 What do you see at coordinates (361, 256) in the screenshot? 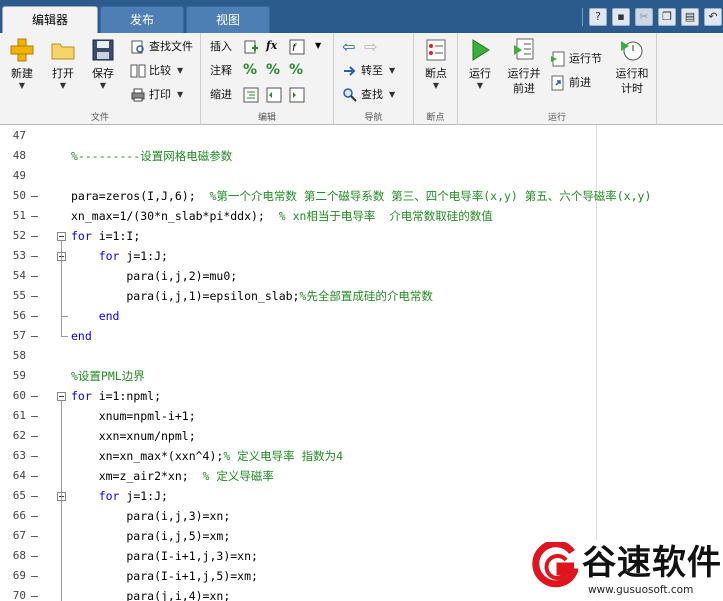
I see `code-line: 53 — for j=1:J;` at bounding box center [361, 256].